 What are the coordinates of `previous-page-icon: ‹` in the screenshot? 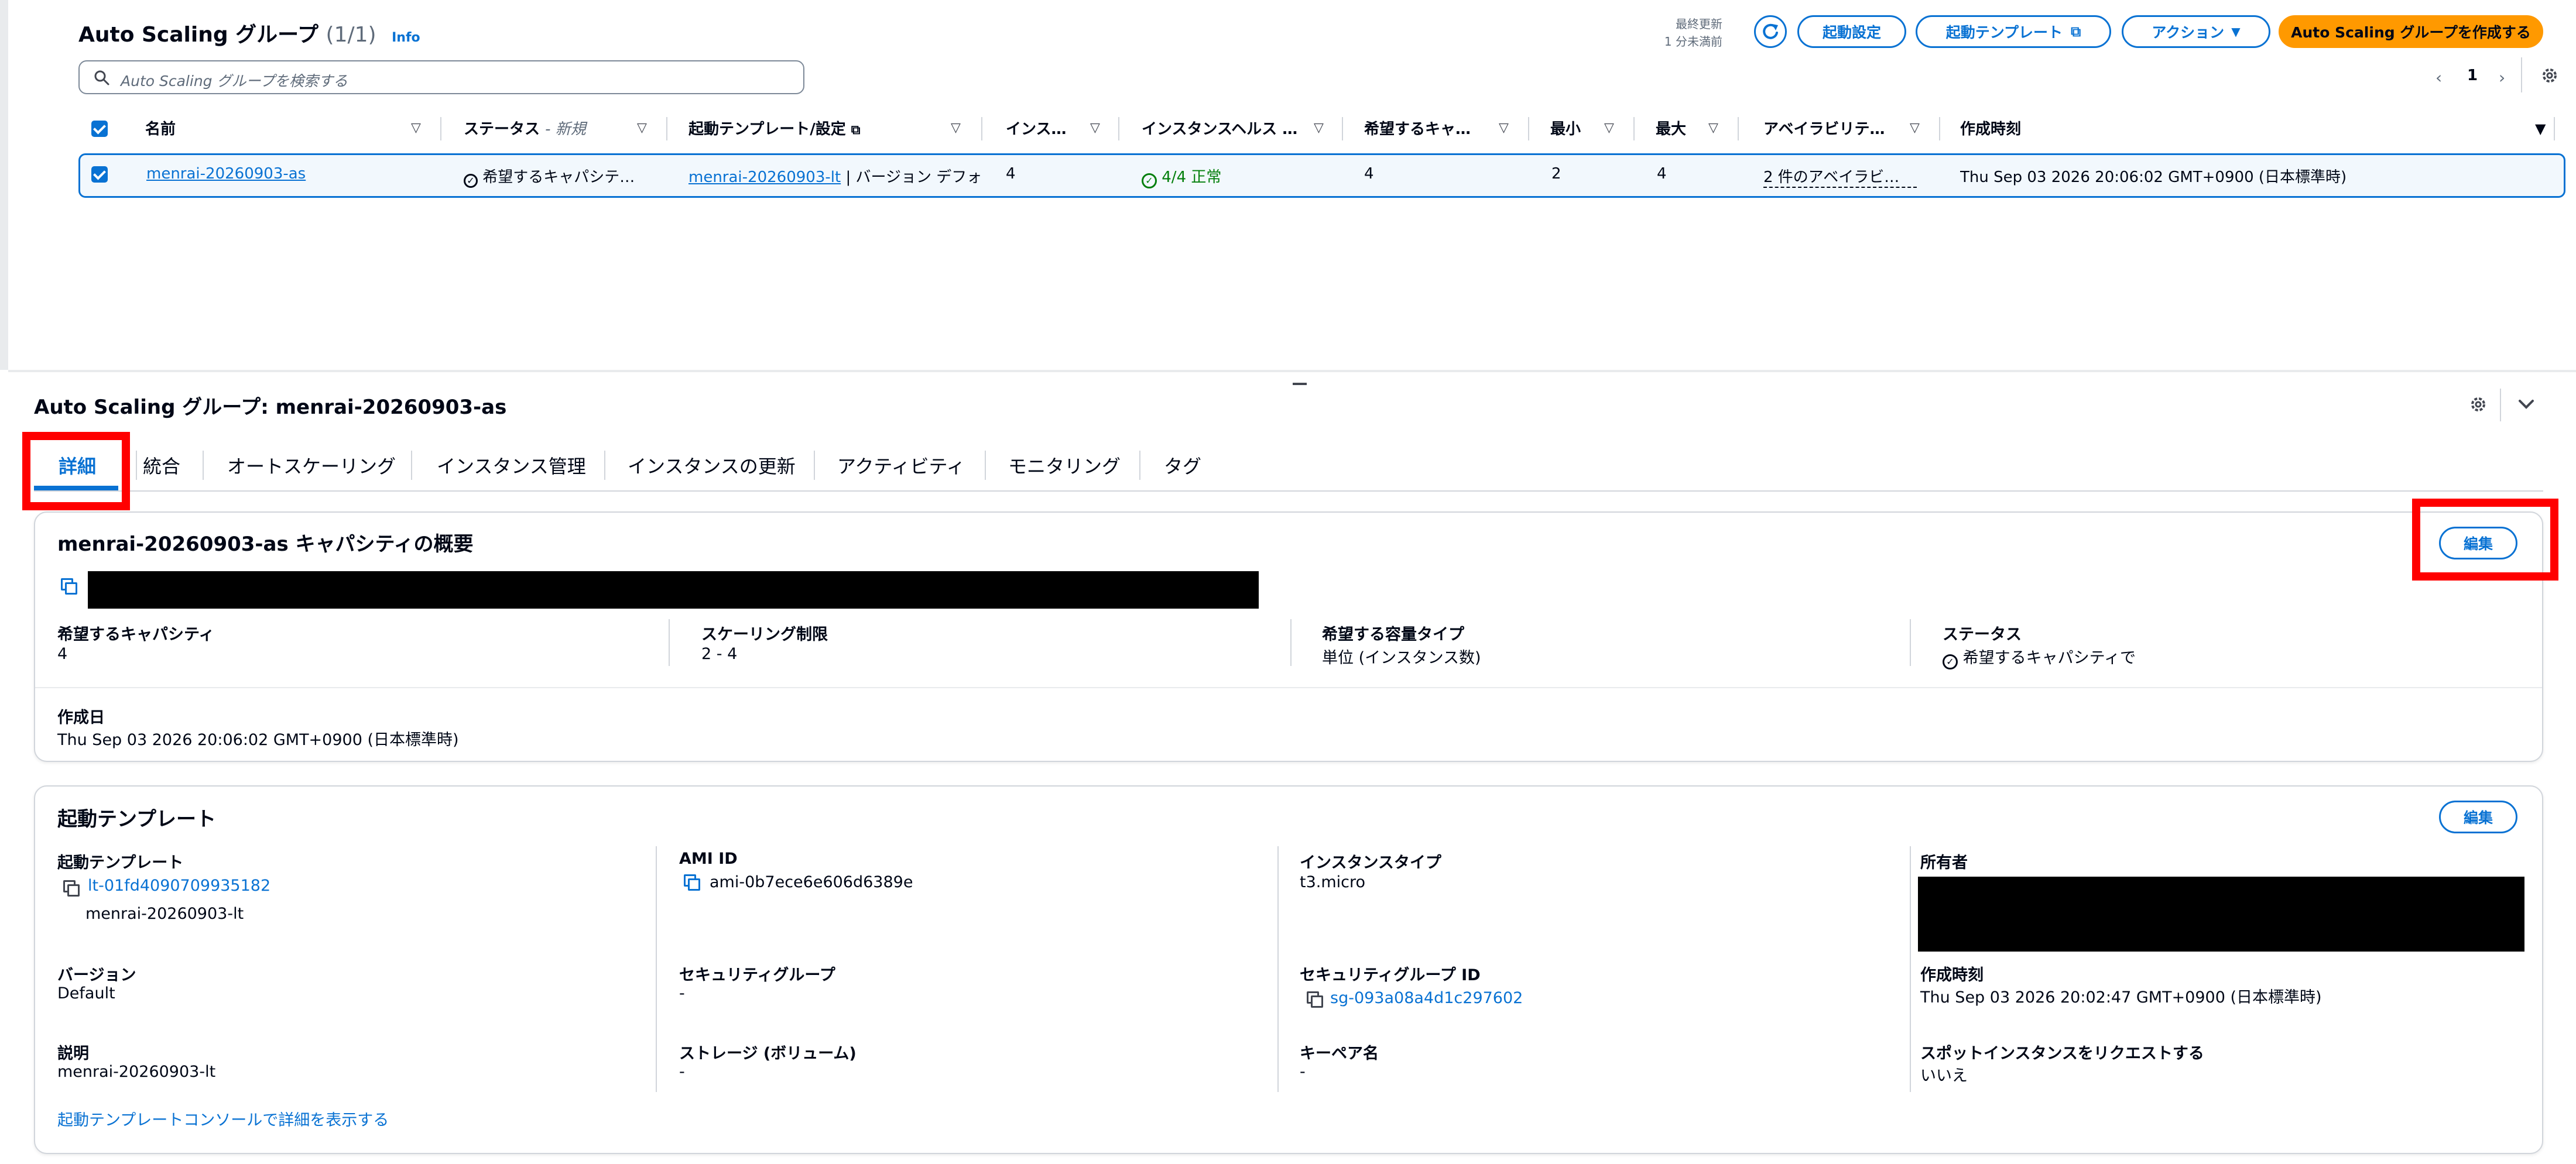 It's located at (2438, 77).